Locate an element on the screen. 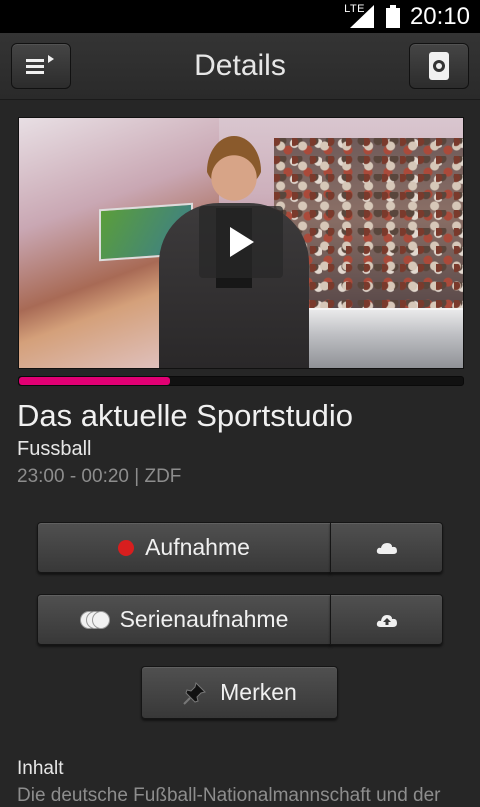 The image size is (480, 807). remote-button is located at coordinates (439, 66).